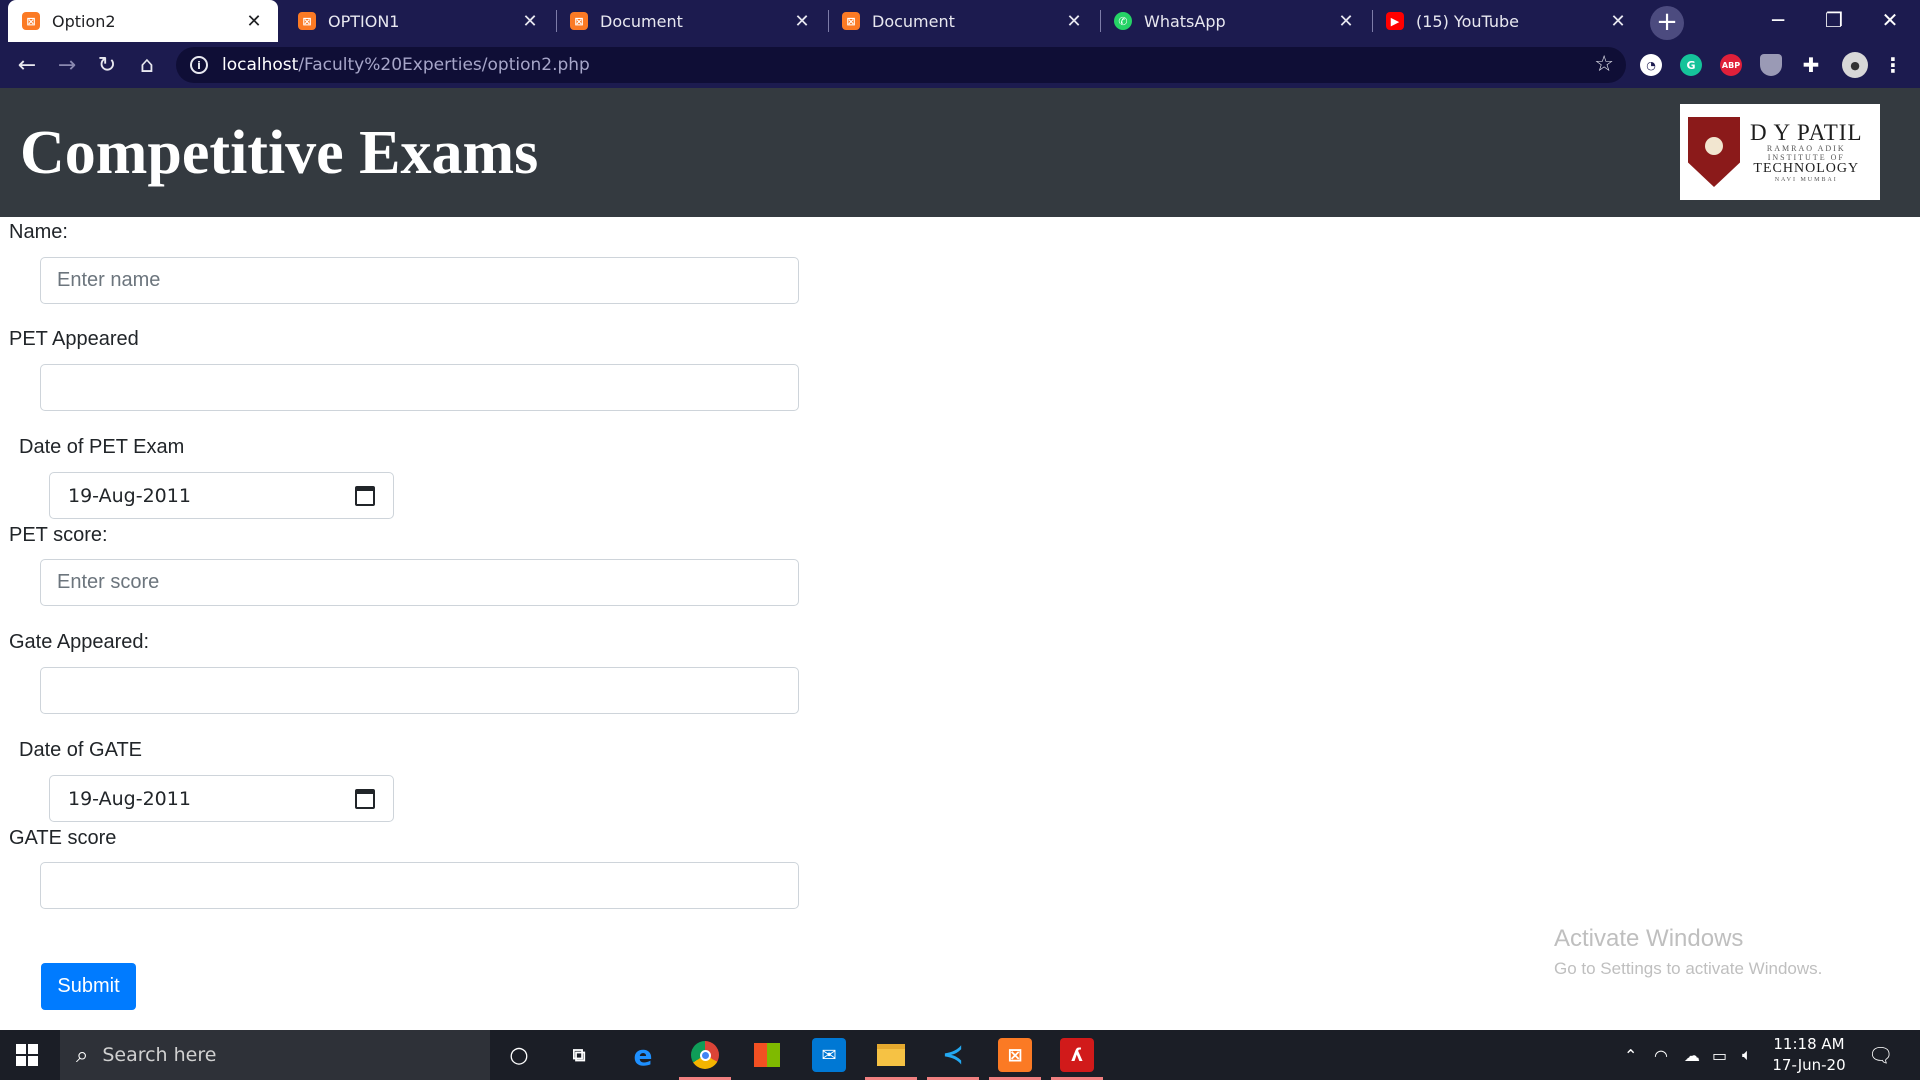 The height and width of the screenshot is (1080, 1920). Describe the element at coordinates (1890, 20) in the screenshot. I see `close-window-button: ✕` at that location.